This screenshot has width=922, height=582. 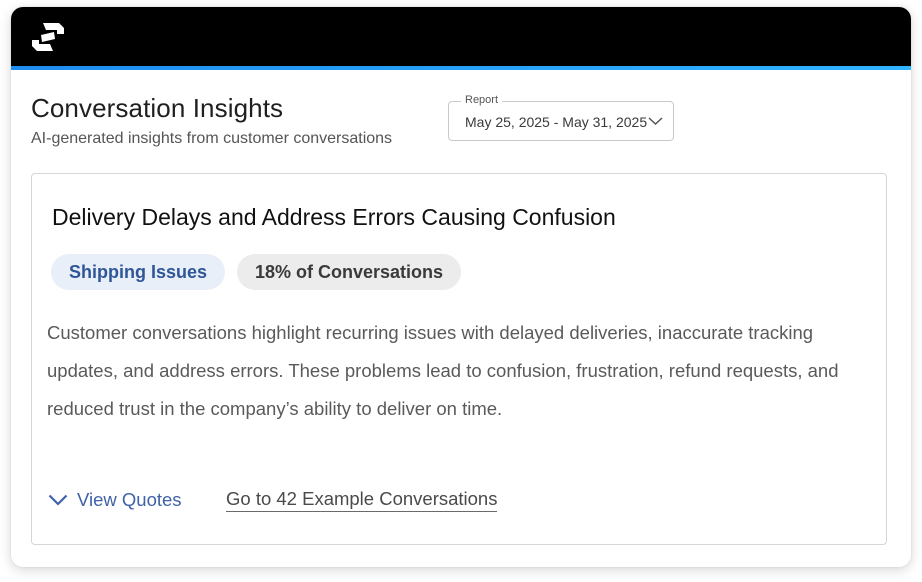 I want to click on page-title: Conversation Insights, so click(x=157, y=108).